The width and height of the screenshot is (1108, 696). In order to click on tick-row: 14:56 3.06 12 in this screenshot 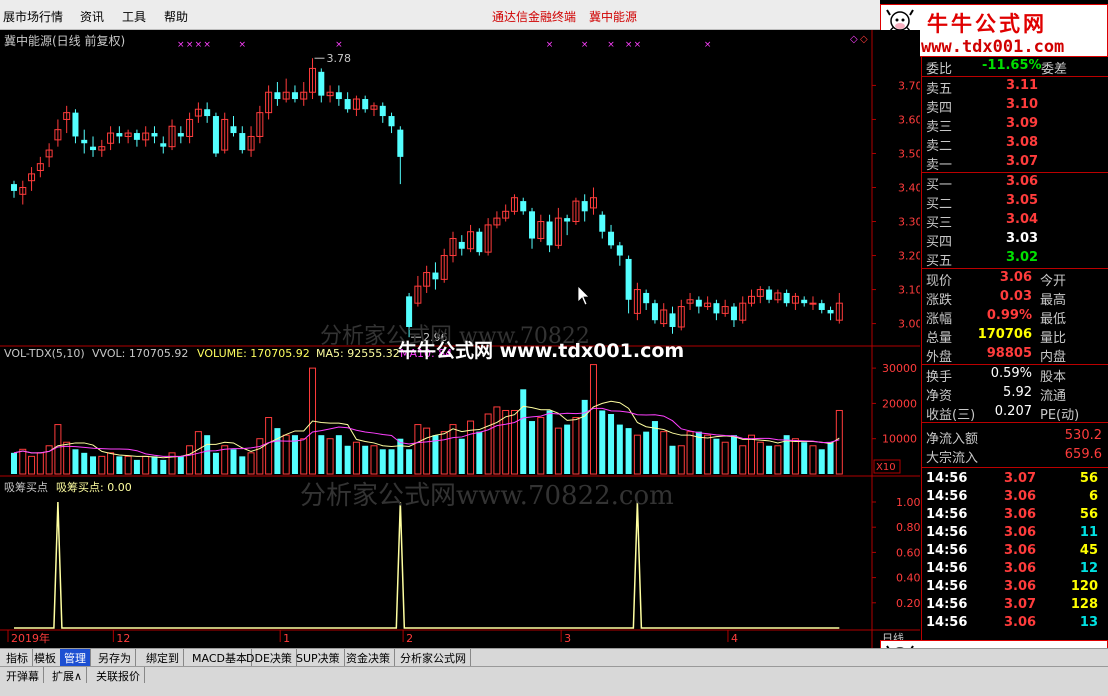, I will do `click(1014, 569)`.